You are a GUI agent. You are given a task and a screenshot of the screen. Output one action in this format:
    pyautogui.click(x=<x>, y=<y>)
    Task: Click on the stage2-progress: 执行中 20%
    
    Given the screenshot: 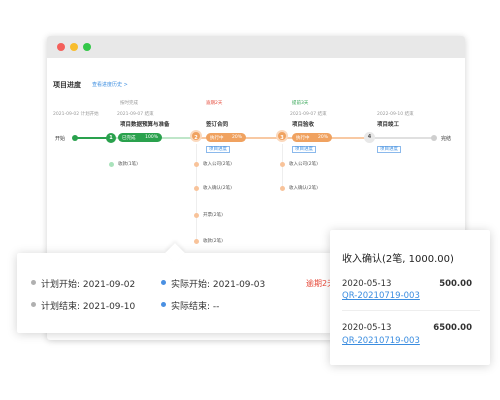 What is the action you would take?
    pyautogui.click(x=226, y=137)
    